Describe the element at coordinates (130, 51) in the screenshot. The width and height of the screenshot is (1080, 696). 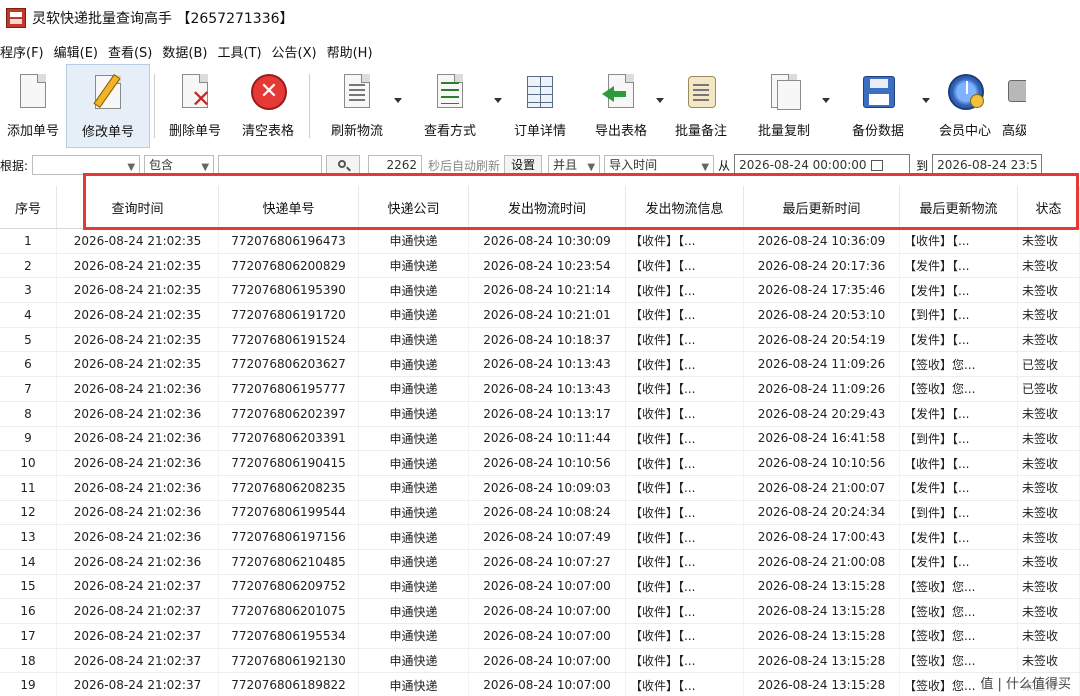
I see `menu-view: 查看(S)` at that location.